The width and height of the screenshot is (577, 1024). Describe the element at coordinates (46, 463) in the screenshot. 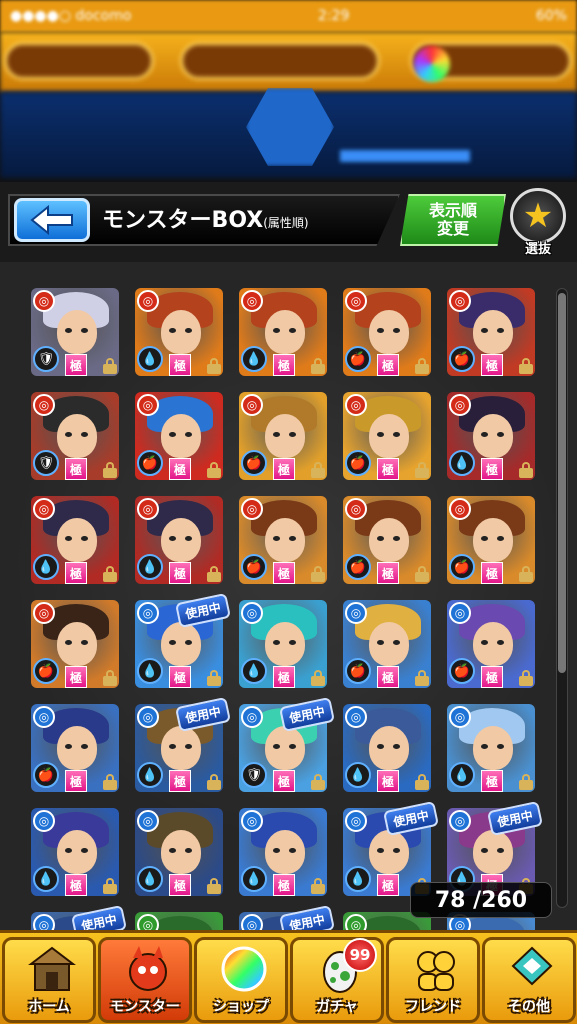

I see `shield-icon: 🛡` at that location.